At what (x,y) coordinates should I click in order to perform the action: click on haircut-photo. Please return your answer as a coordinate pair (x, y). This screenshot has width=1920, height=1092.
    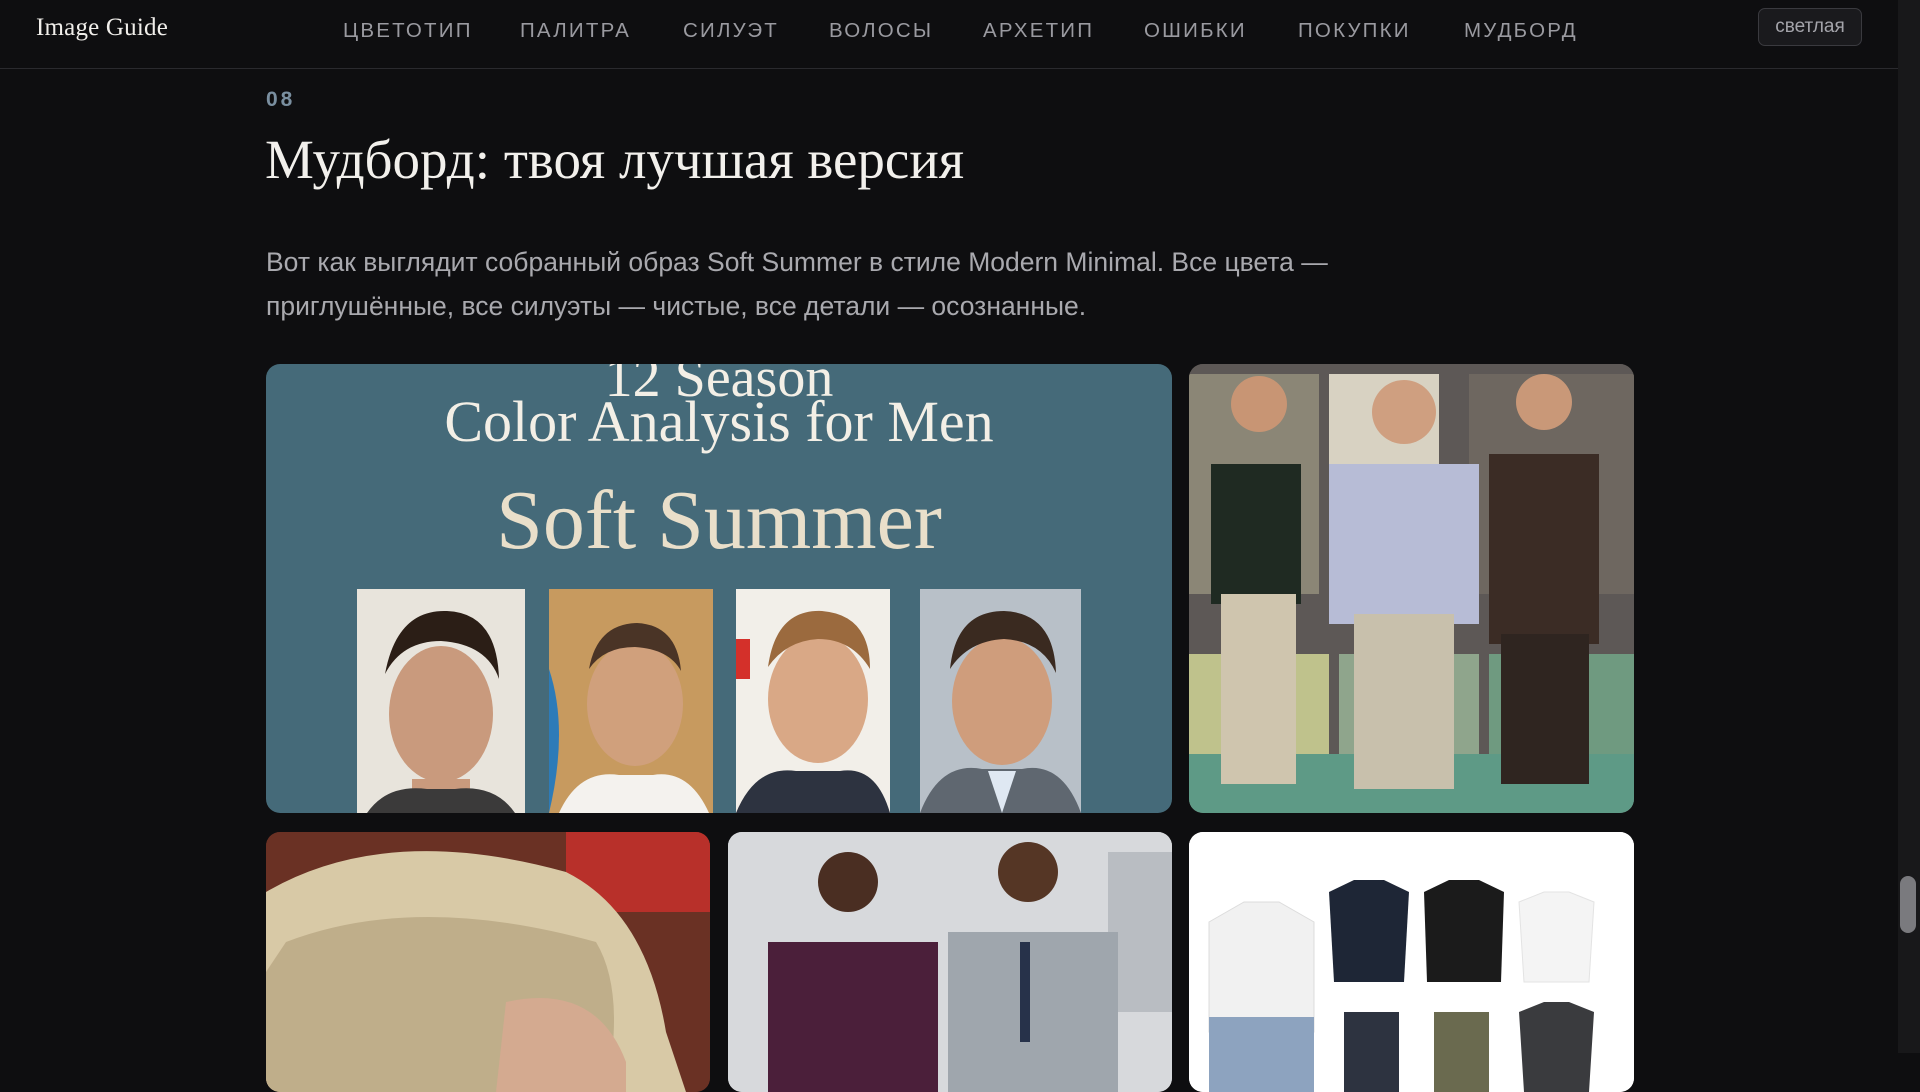
    Looking at the image, I should click on (488, 962).